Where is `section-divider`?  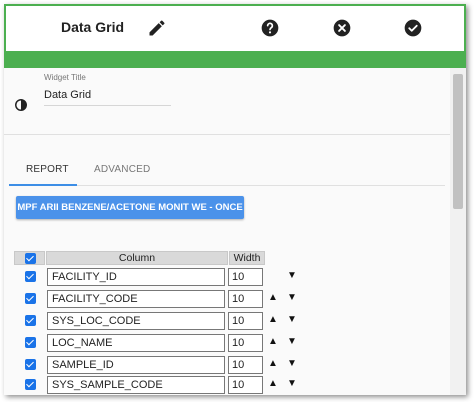 section-divider is located at coordinates (227, 134).